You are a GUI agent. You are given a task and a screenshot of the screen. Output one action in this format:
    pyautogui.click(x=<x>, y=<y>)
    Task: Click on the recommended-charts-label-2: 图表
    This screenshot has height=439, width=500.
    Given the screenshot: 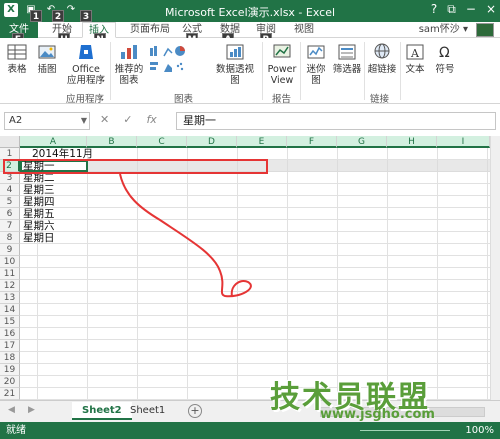 What is the action you would take?
    pyautogui.click(x=129, y=80)
    